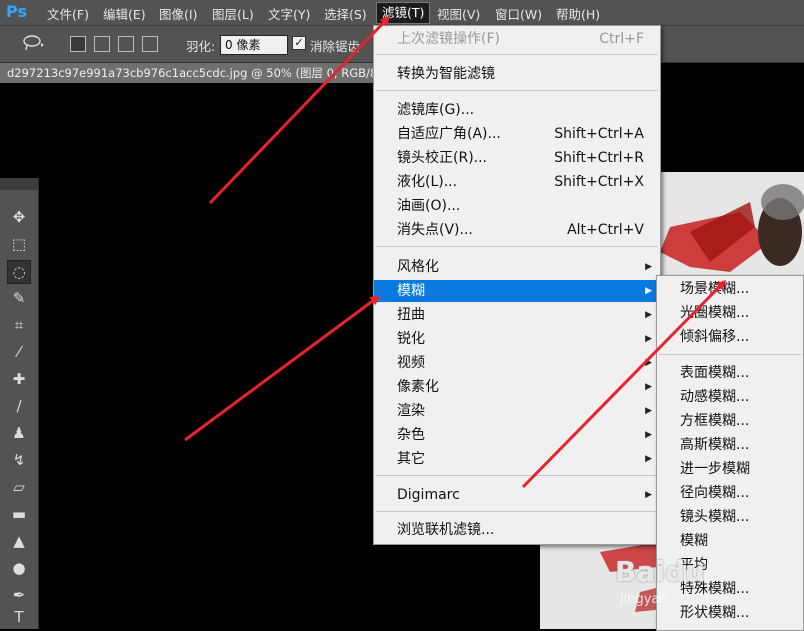 The image size is (804, 631). I want to click on arrow-to-filter-menu, so click(299, 110).